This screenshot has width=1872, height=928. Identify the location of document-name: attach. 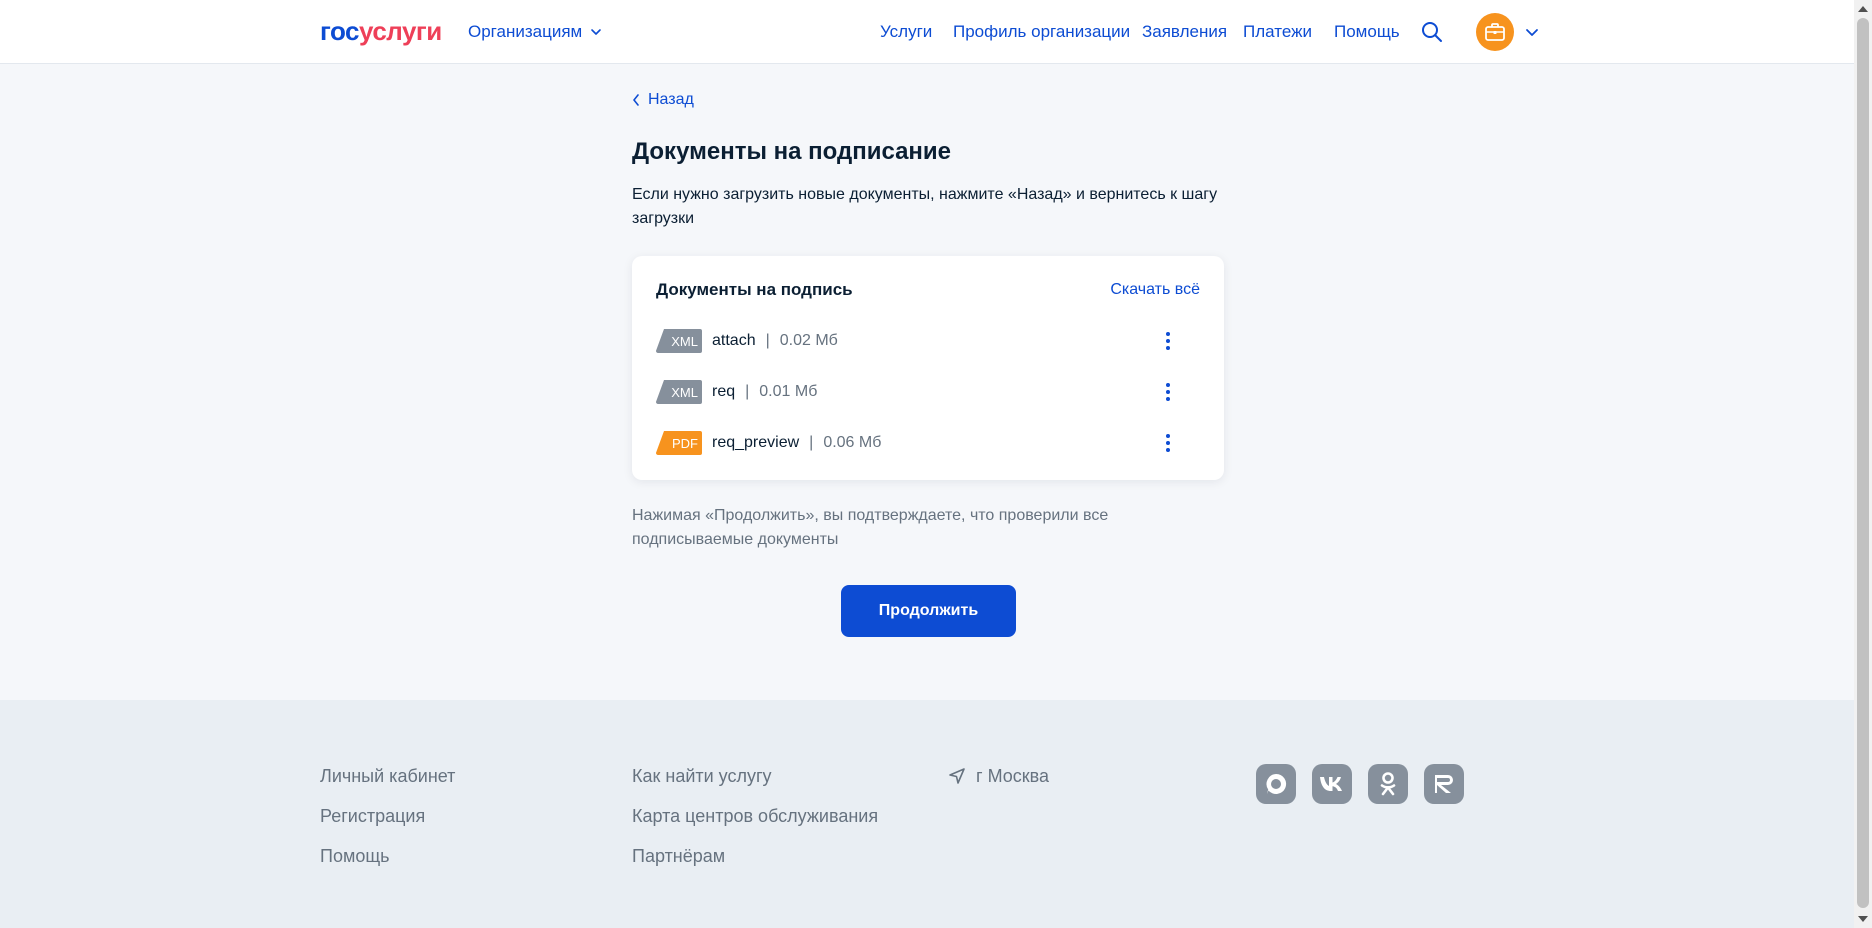
(734, 341).